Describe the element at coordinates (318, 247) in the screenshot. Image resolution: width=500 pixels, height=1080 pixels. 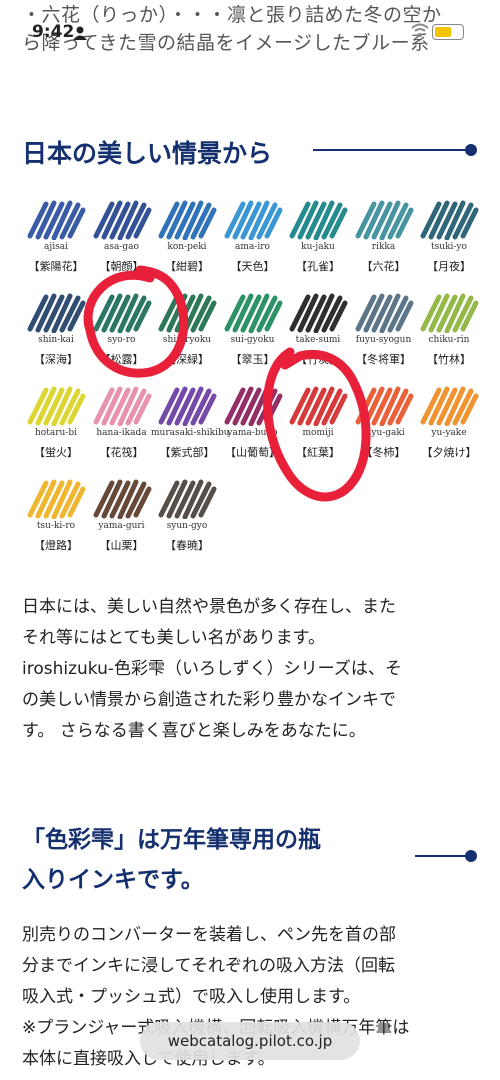
I see `swatch-romaji: ku-jaku` at that location.